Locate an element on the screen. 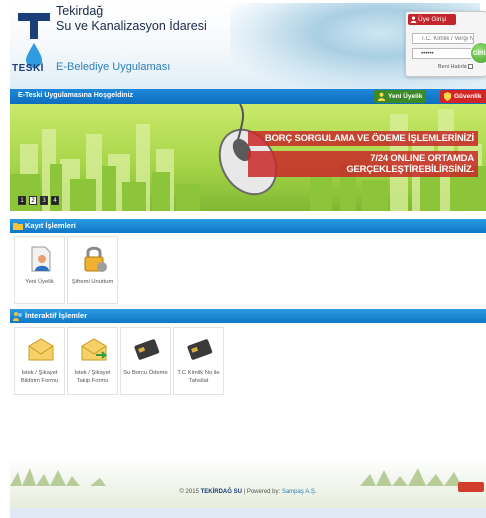 This screenshot has height=518, width=486. user-document-icon is located at coordinates (41, 259).